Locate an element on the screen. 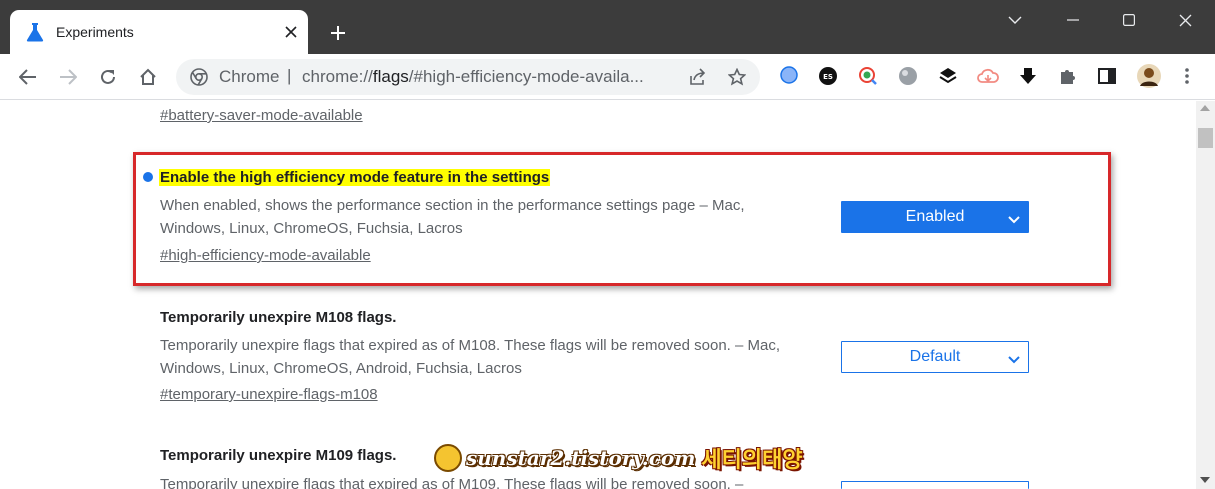 The width and height of the screenshot is (1215, 489). minimize-button is located at coordinates (1073, 20).